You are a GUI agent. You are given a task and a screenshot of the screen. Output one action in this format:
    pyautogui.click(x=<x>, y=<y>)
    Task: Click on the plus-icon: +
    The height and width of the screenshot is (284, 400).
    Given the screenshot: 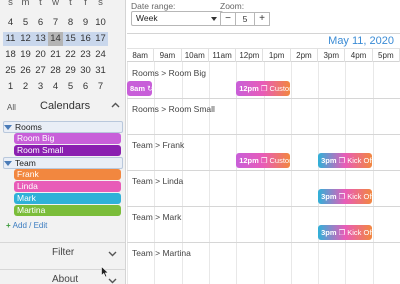 What is the action you would take?
    pyautogui.click(x=8, y=225)
    